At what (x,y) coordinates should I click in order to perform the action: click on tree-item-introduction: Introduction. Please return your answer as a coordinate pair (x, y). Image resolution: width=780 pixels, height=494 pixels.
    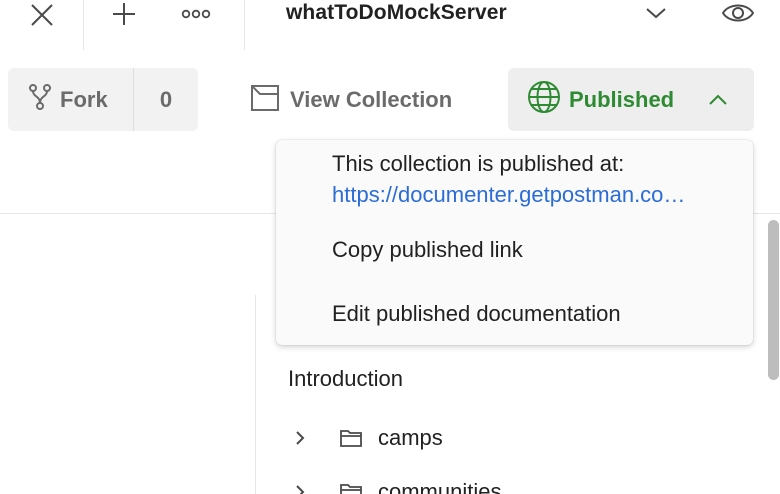
    Looking at the image, I should click on (345, 379).